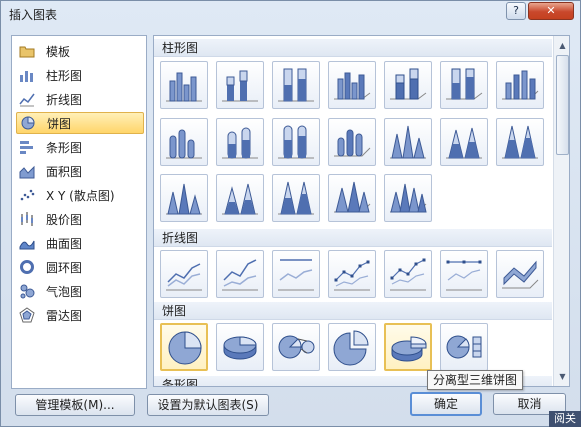 This screenshot has width=581, height=427. Describe the element at coordinates (184, 198) in the screenshot. I see `chart-thumb-clustered-pyramid` at that location.